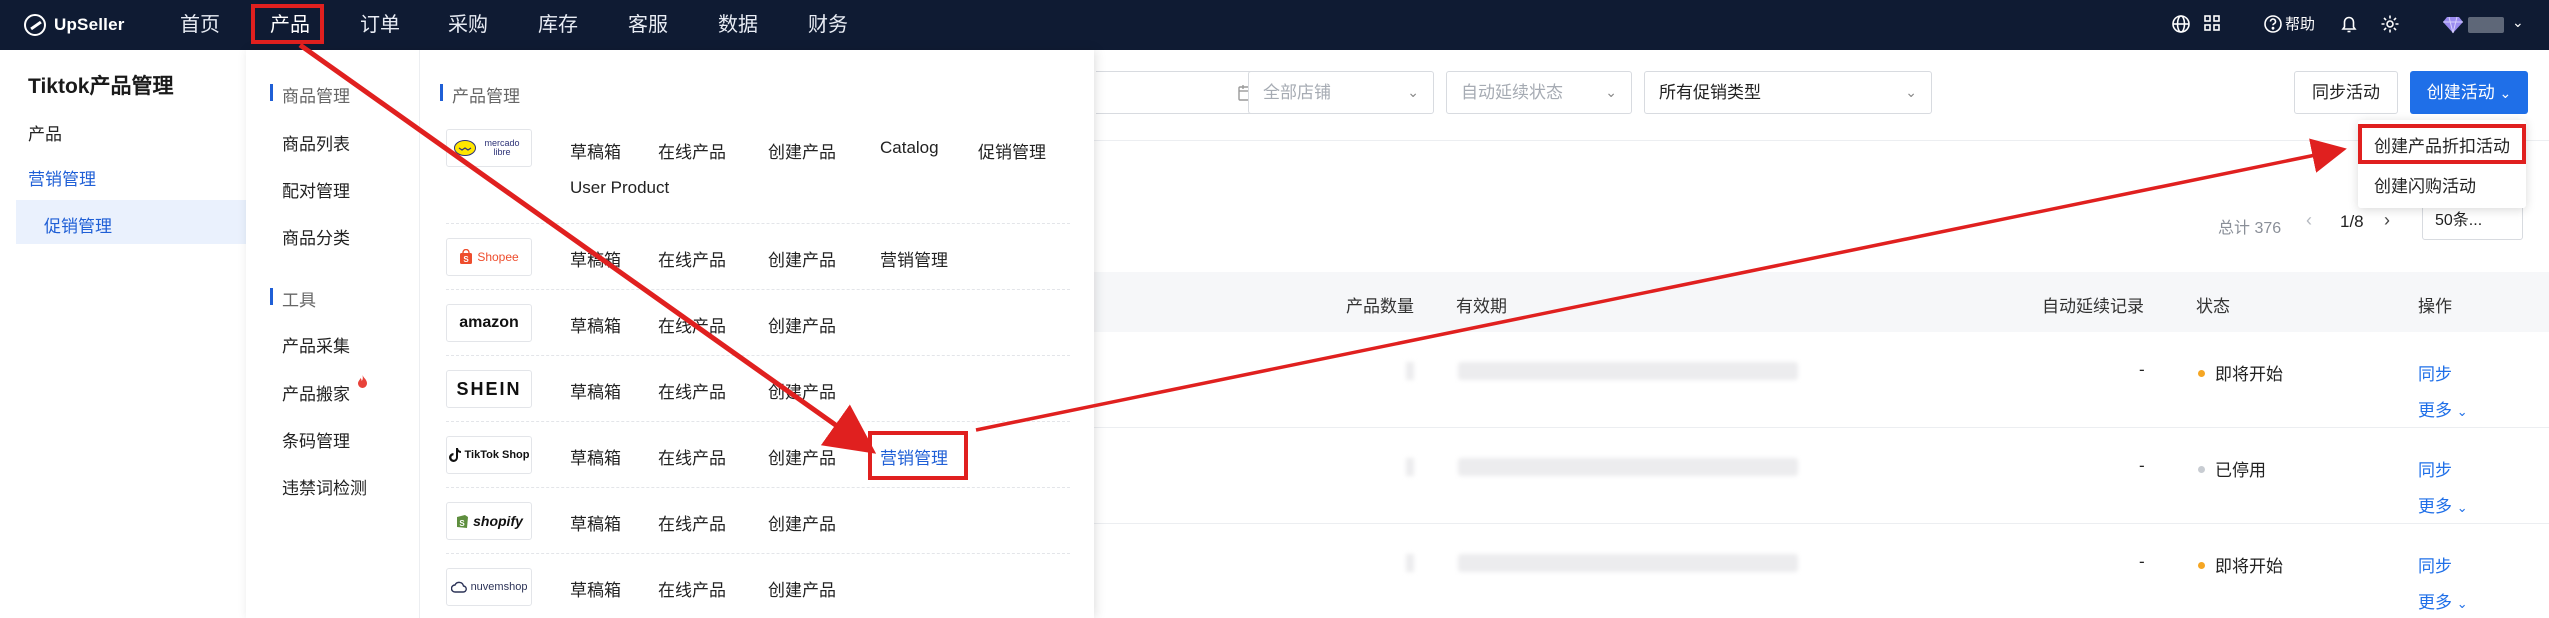 This screenshot has height=618, width=2549. I want to click on shein-create-link: 创建产品, so click(802, 390).